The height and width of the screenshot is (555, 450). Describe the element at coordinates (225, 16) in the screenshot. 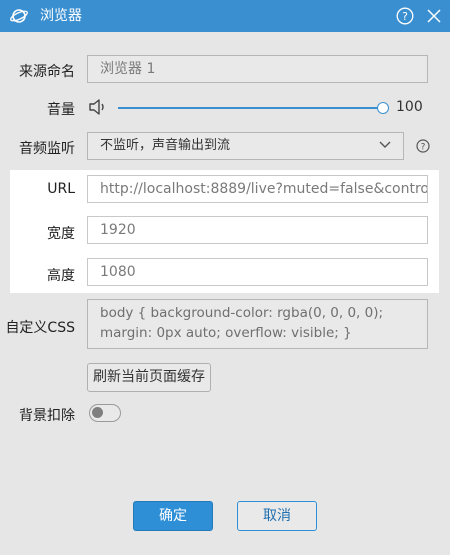

I see `title-bar: 浏览器 ?` at that location.